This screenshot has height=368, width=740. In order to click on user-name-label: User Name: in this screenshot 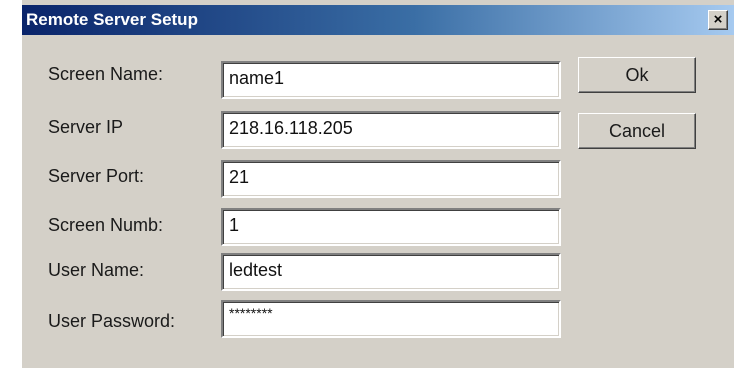, I will do `click(96, 270)`.